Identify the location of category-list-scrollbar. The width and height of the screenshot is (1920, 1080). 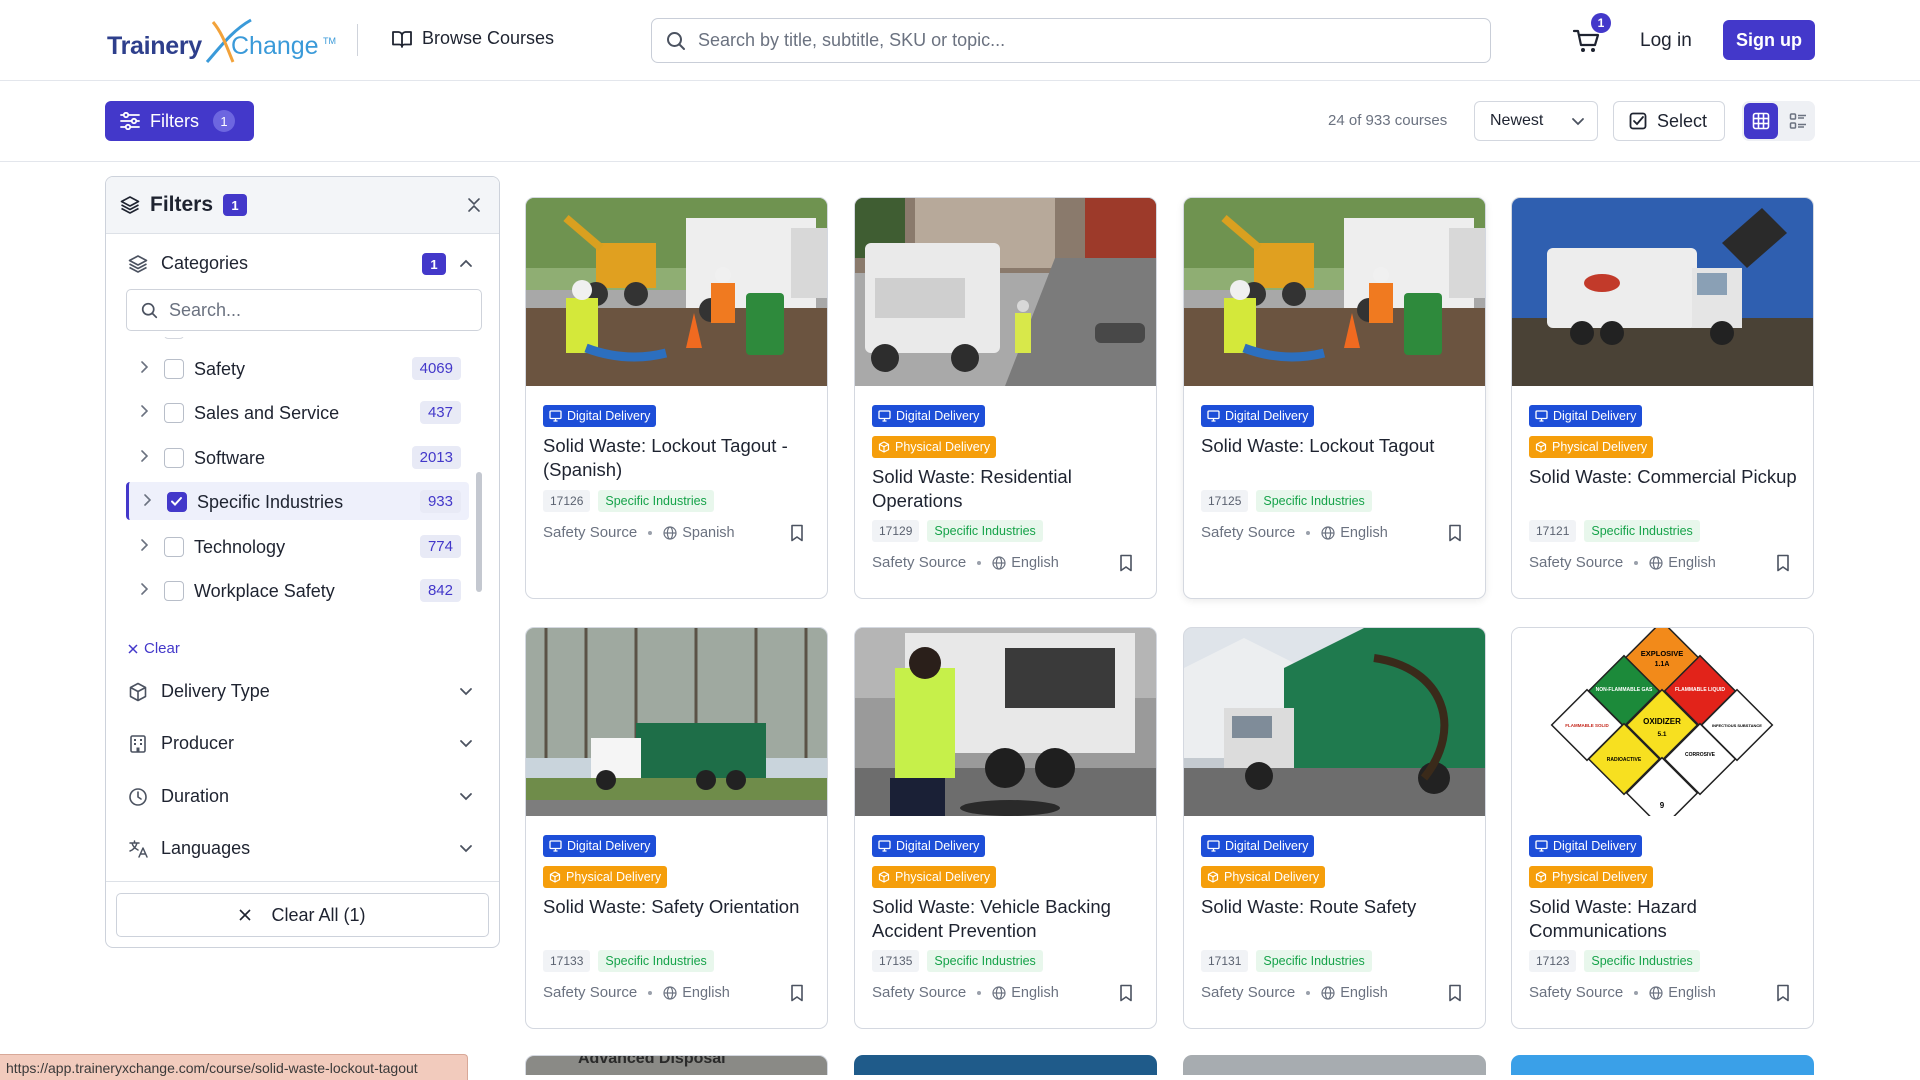
(479, 483).